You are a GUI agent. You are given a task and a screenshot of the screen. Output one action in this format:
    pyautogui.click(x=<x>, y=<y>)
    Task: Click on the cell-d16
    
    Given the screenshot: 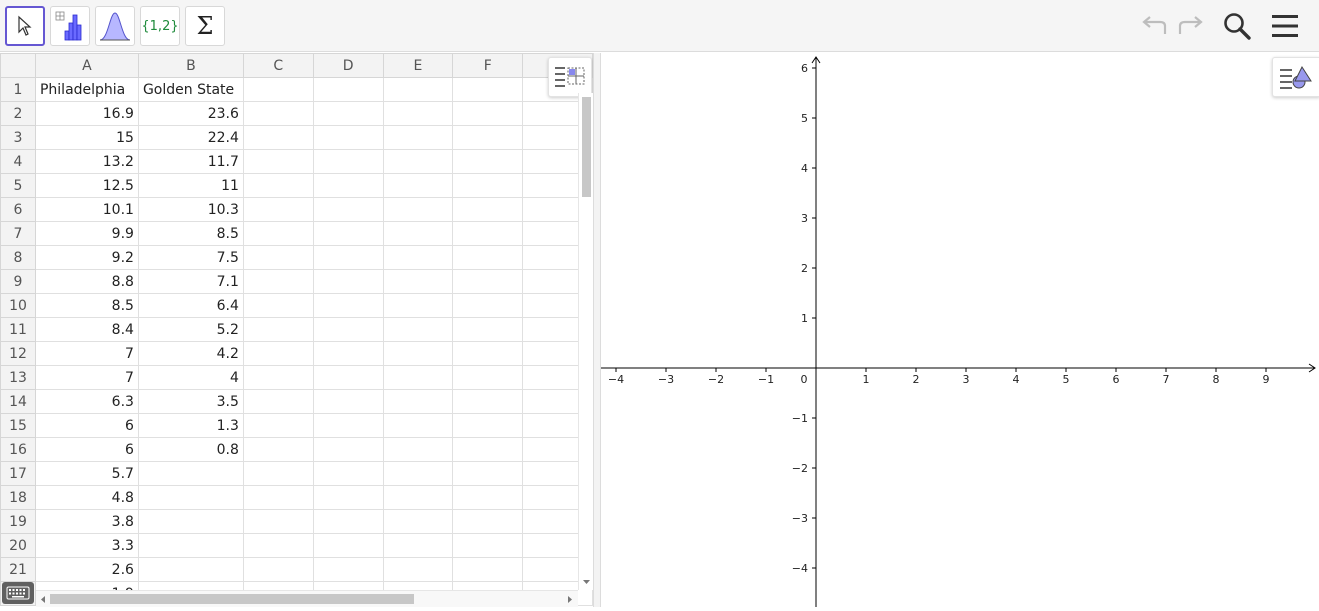 What is the action you would take?
    pyautogui.click(x=348, y=449)
    